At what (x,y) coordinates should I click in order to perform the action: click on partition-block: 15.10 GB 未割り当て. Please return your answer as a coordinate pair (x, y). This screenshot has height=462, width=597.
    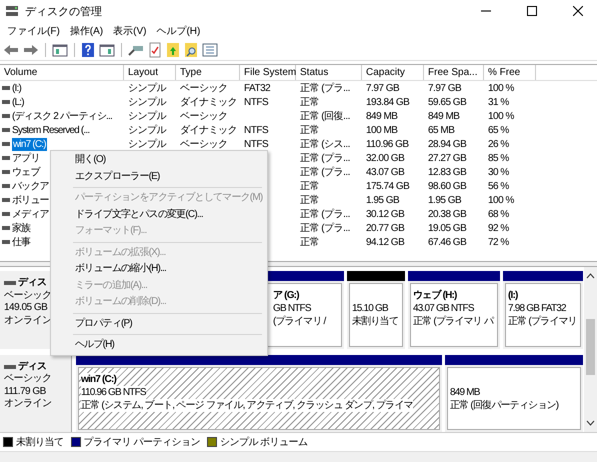
    Looking at the image, I should click on (376, 309).